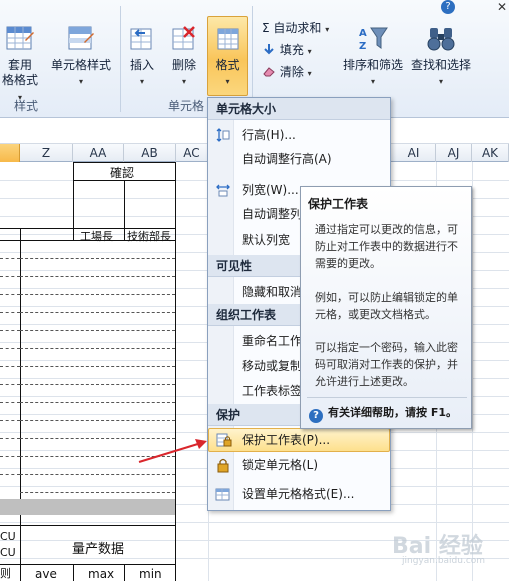 The image size is (509, 581). Describe the element at coordinates (362, 46) in the screenshot. I see `svg-text: Z` at that location.